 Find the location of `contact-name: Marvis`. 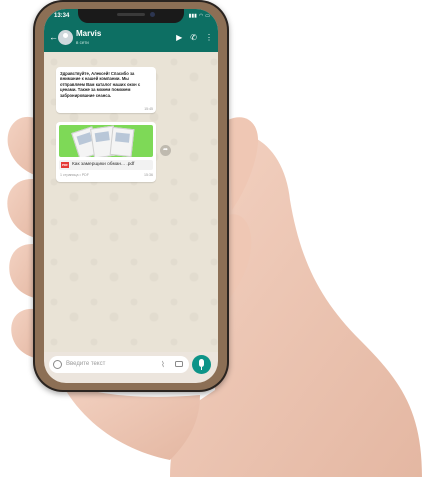

contact-name: Marvis is located at coordinates (88, 33).